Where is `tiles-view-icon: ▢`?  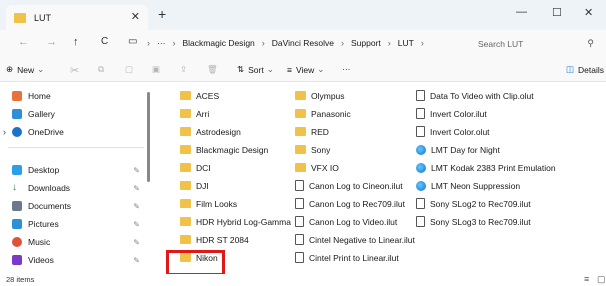
tiles-view-icon: ▢ is located at coordinates (601, 279).